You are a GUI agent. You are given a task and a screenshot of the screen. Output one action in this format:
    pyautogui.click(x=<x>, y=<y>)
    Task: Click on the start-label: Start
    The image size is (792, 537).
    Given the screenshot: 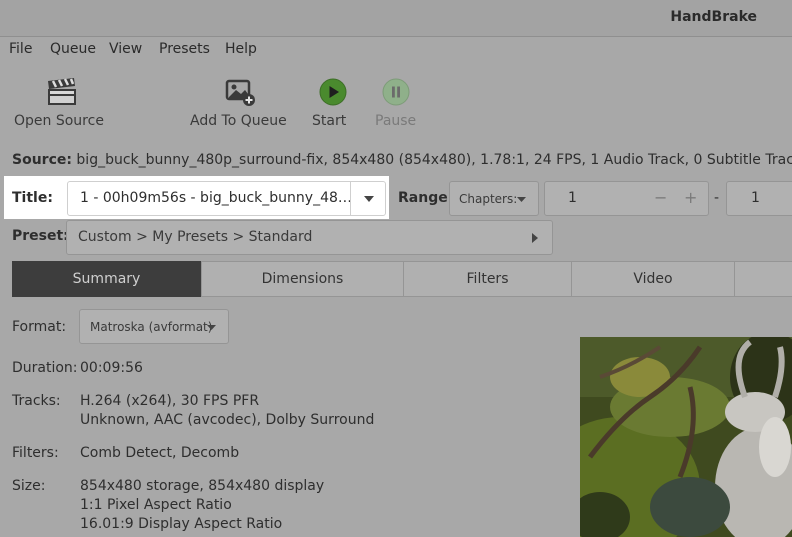 What is the action you would take?
    pyautogui.click(x=329, y=121)
    